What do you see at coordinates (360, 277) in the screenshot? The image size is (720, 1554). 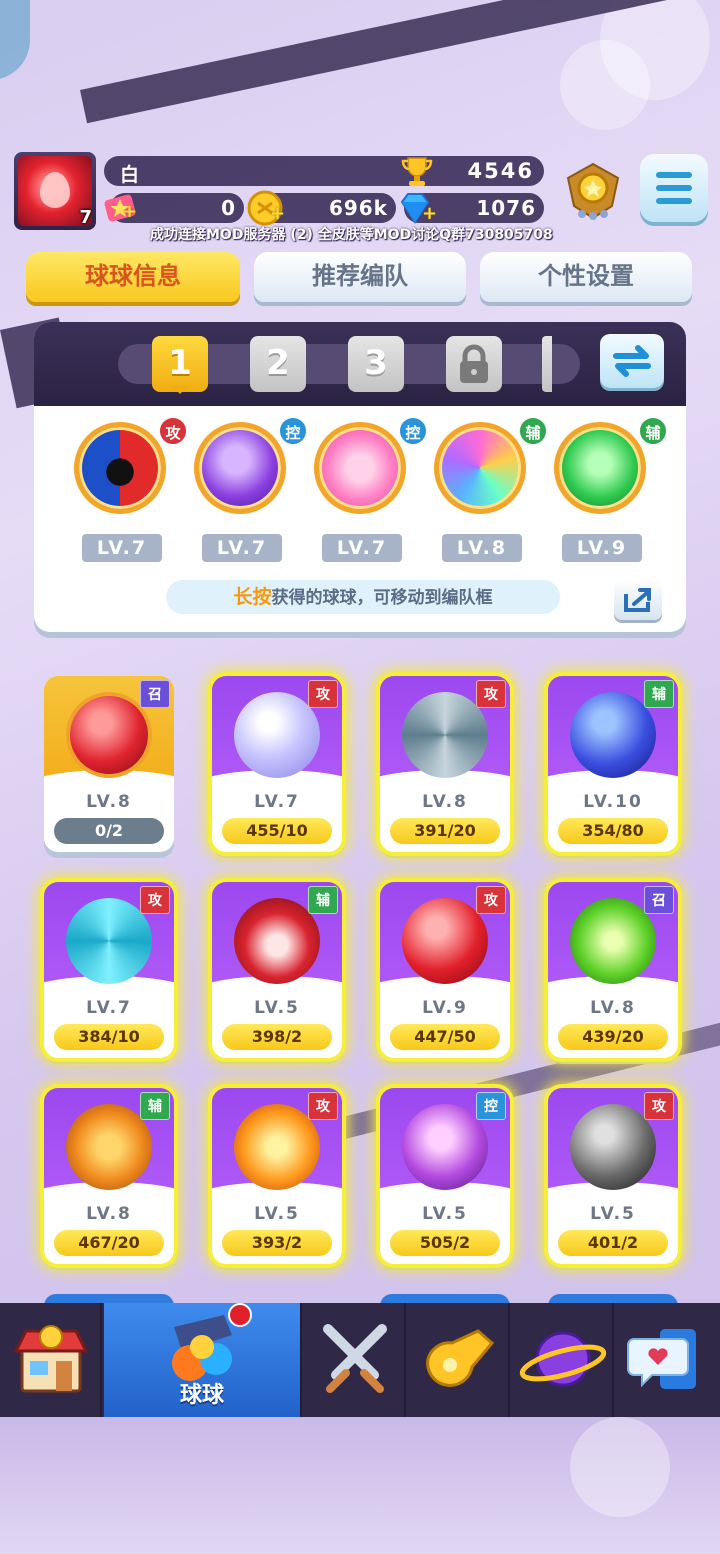 I see `tab-recommended-team: 推荐编队` at bounding box center [360, 277].